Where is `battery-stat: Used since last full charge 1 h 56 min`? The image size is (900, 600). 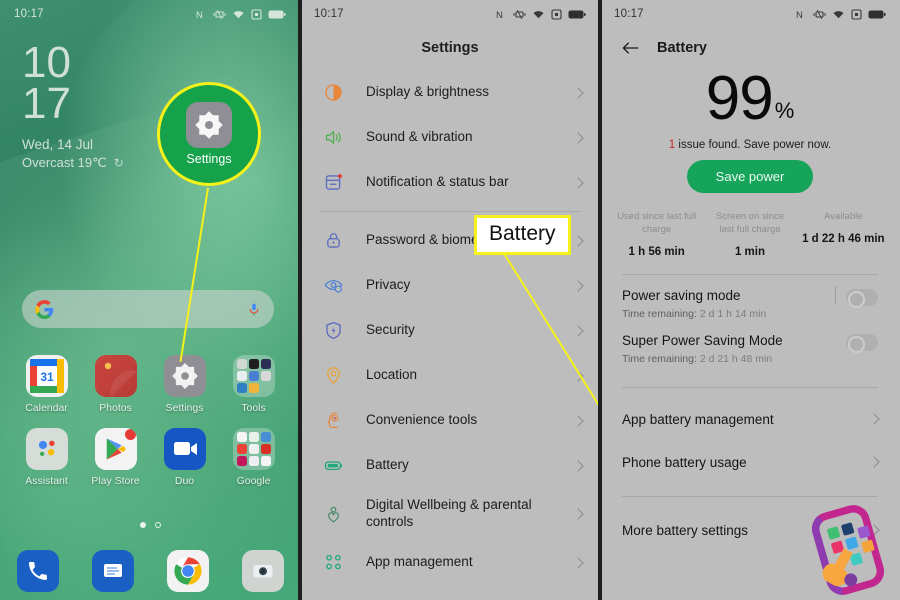
battery-stat: Used since last full charge 1 h 56 min is located at coordinates (656, 234).